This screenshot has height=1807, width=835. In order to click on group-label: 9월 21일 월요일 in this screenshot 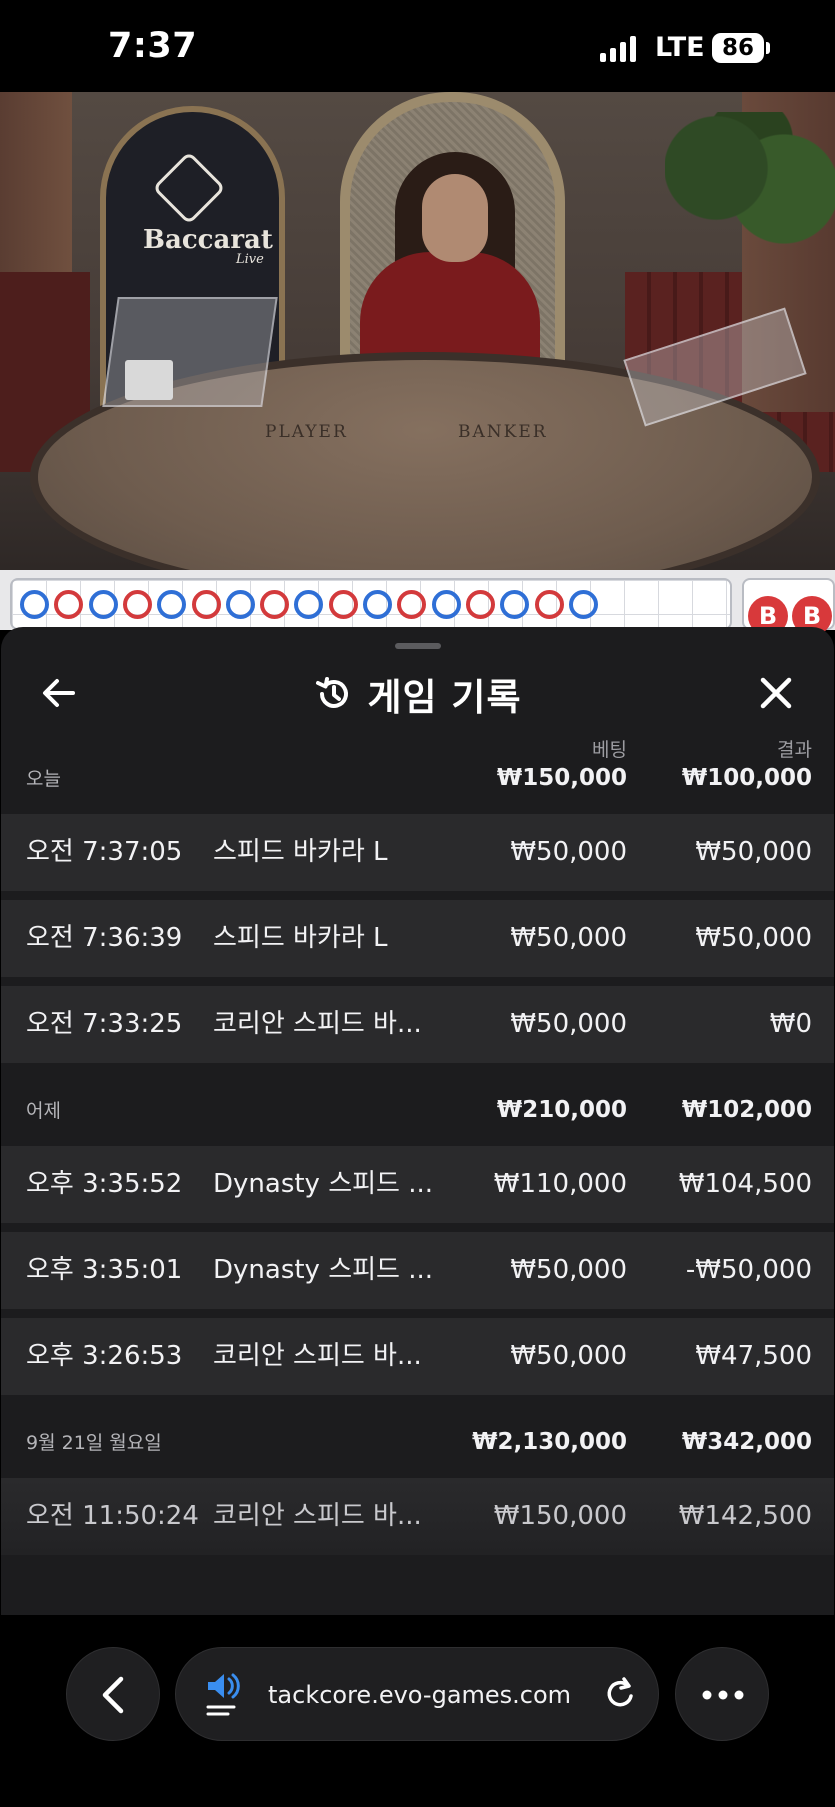, I will do `click(94, 1443)`.